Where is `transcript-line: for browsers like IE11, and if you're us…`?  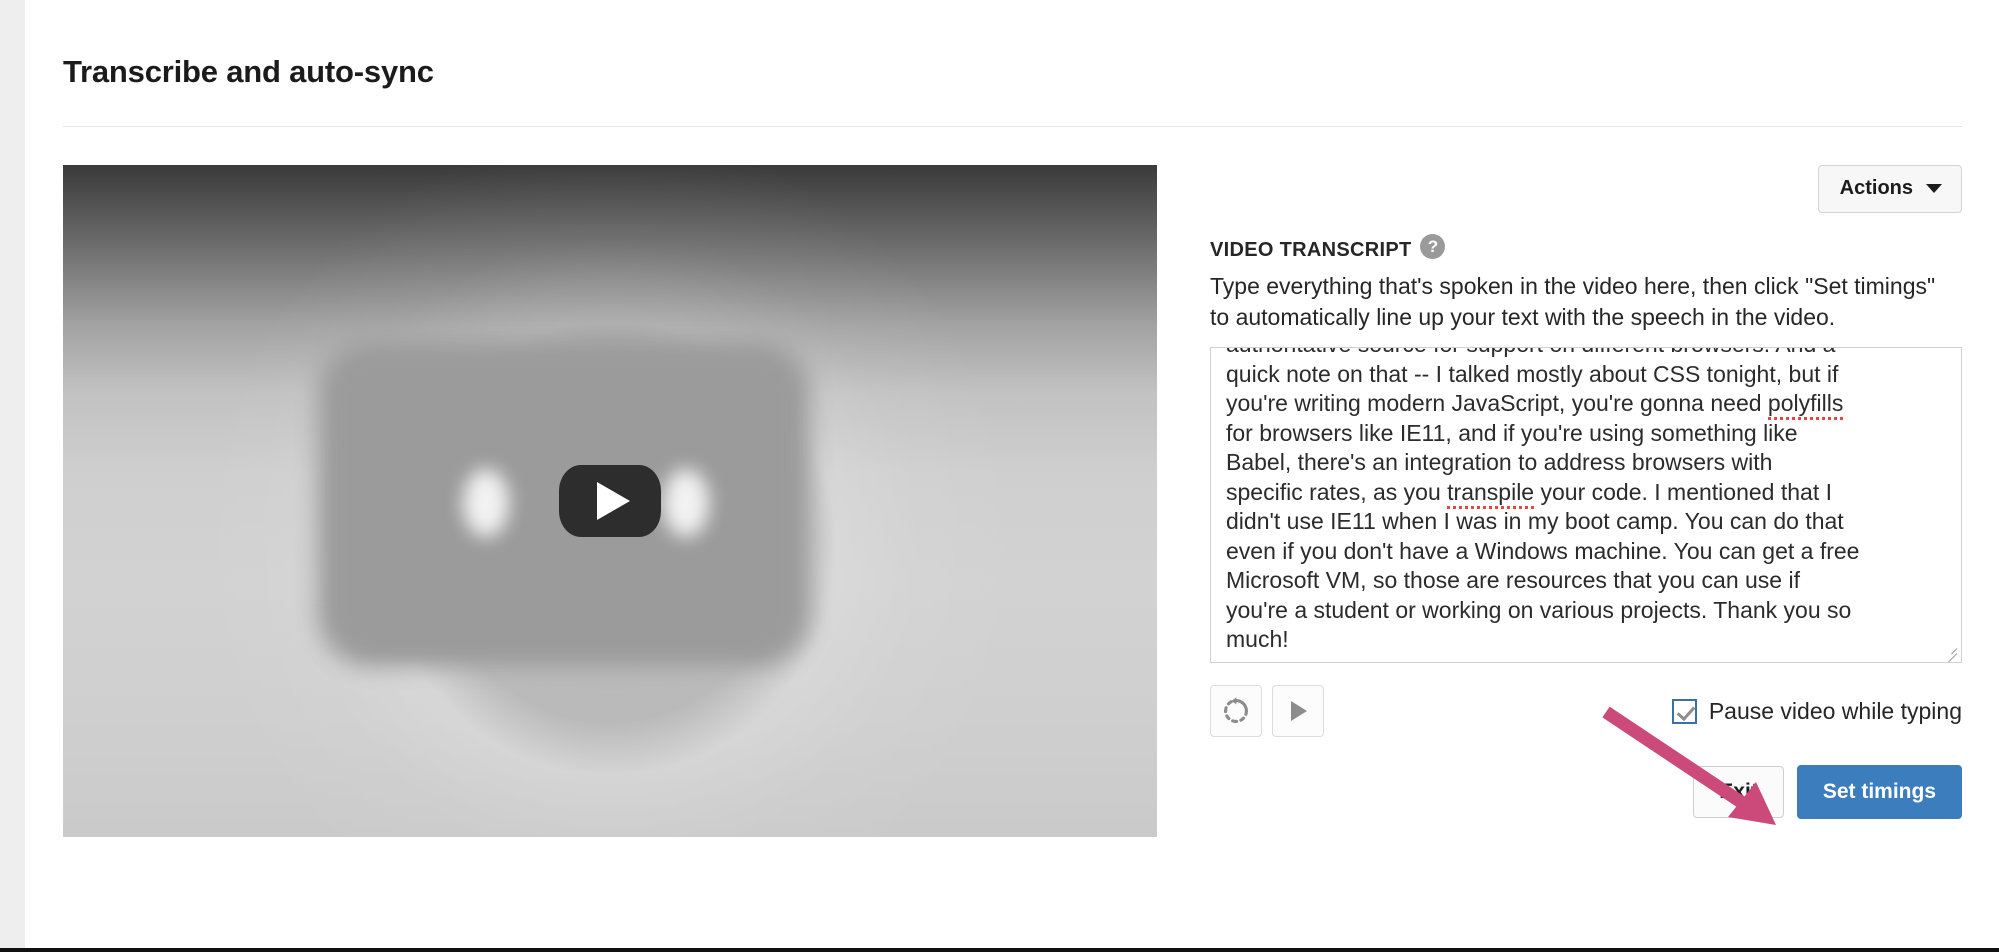
transcript-line: for browsers like IE11, and if you're us… is located at coordinates (1512, 432).